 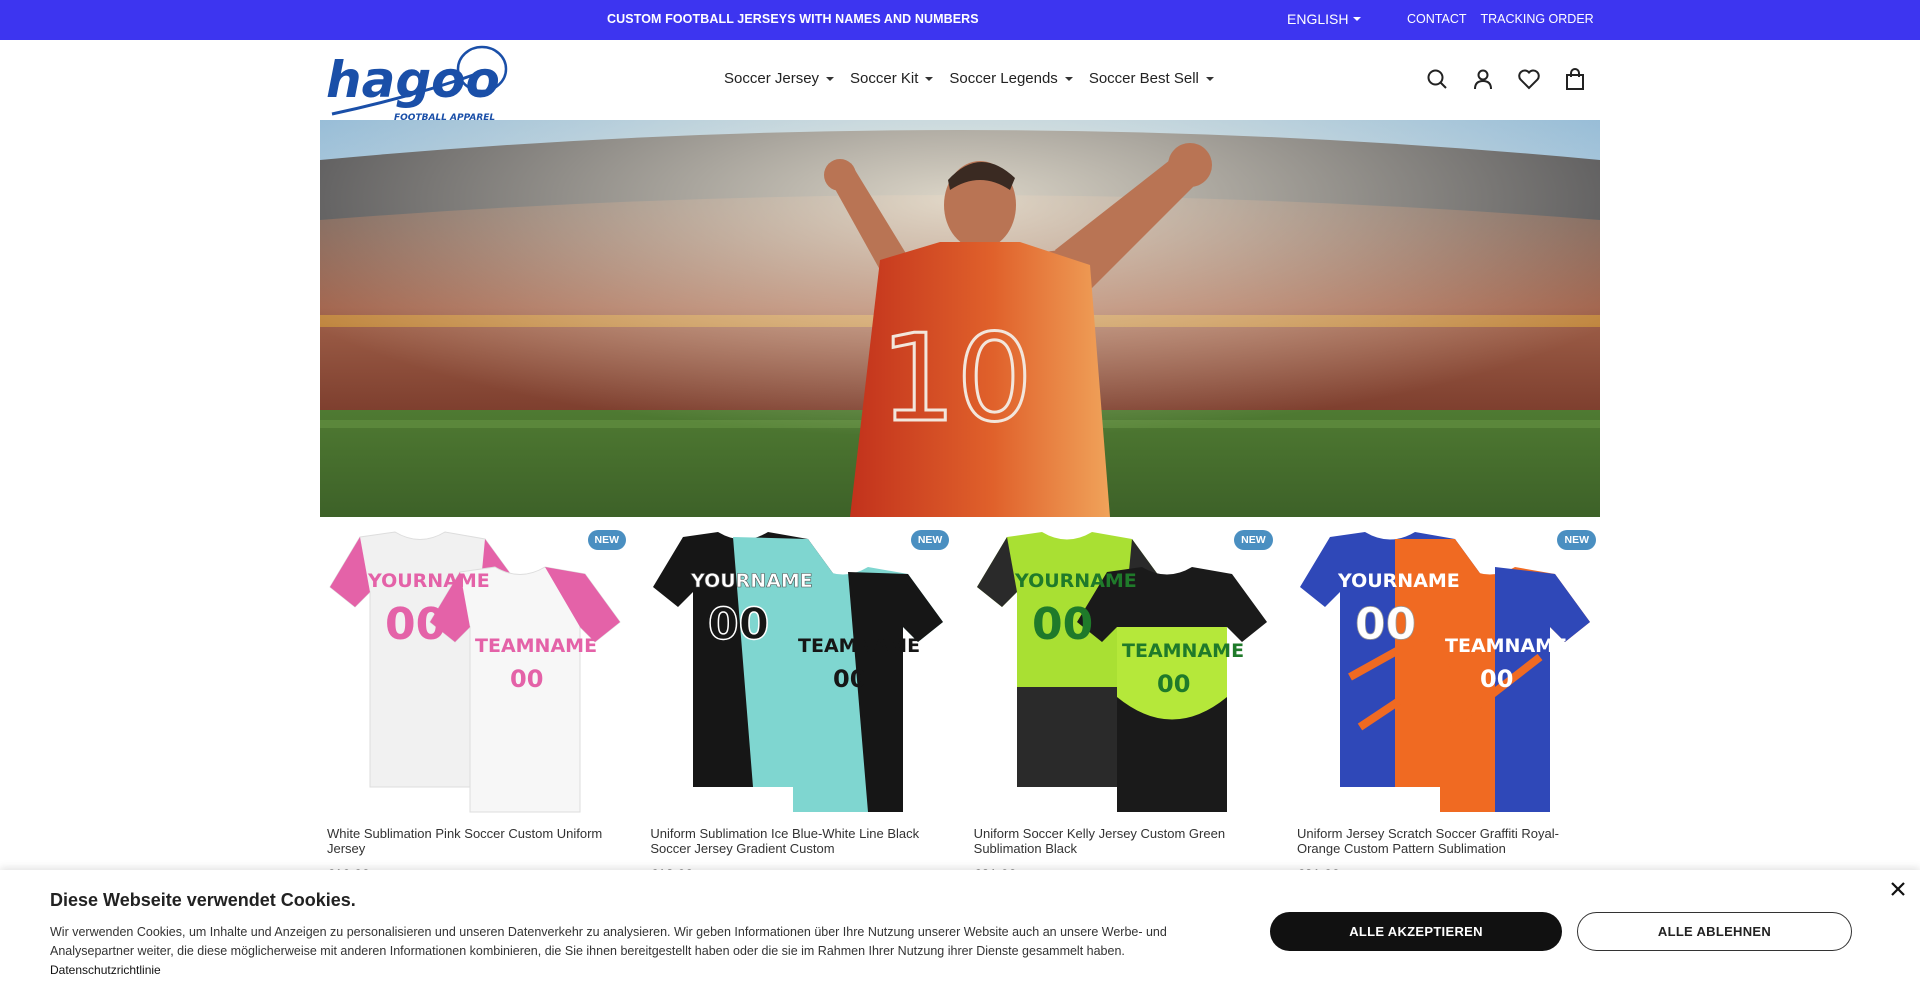 I want to click on top-links: CONTACT TRACKING ORDER, so click(x=1500, y=19).